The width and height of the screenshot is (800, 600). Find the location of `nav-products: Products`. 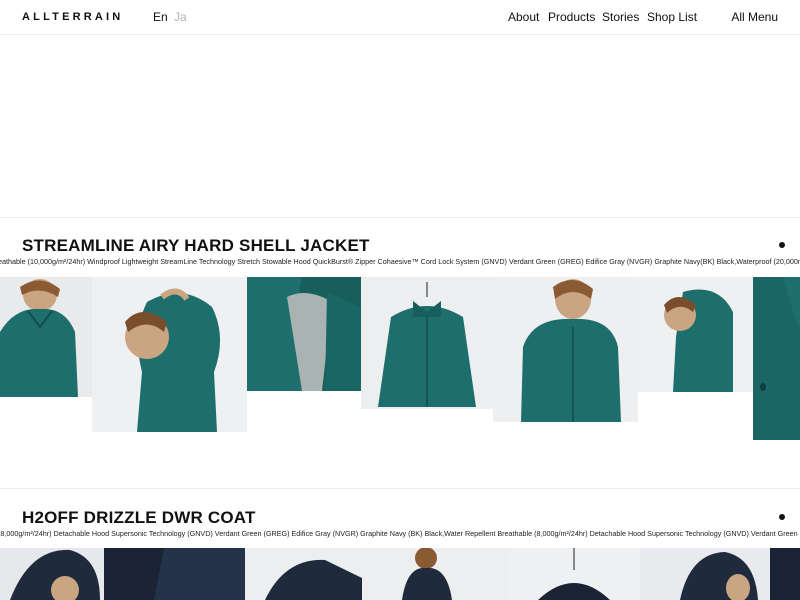

nav-products: Products is located at coordinates (571, 17).